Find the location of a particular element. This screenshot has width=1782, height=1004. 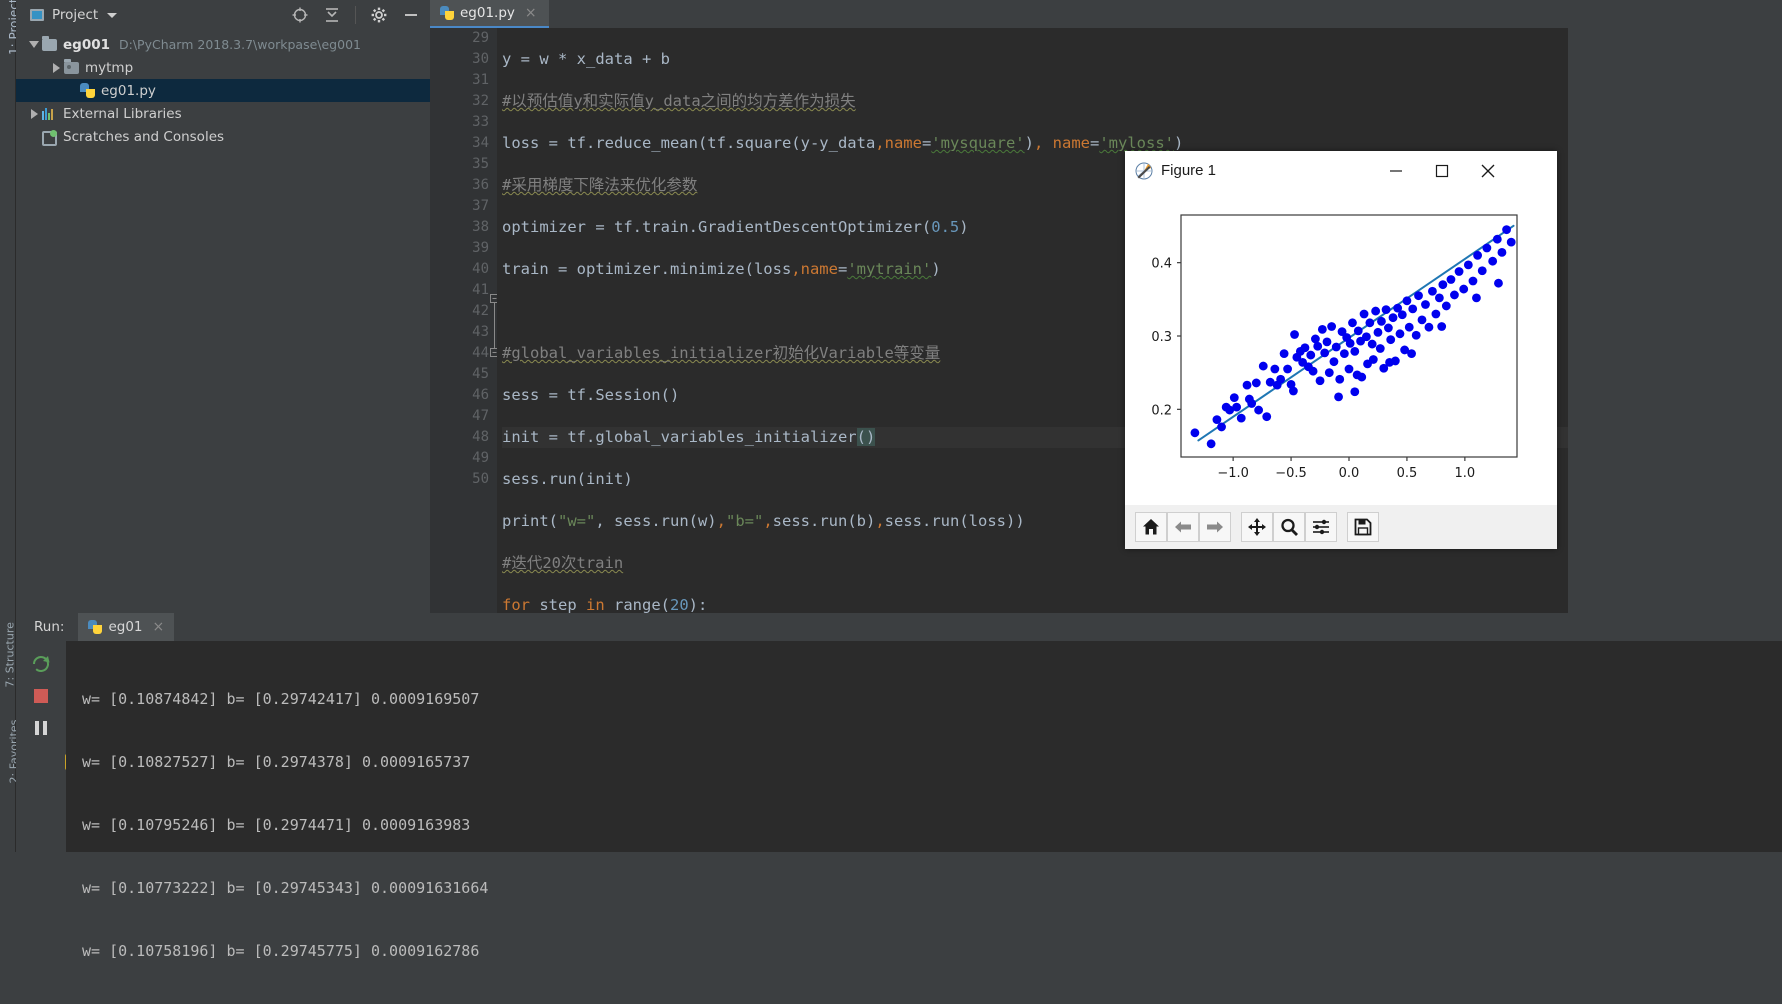

line-number: 37 is located at coordinates (480, 206).